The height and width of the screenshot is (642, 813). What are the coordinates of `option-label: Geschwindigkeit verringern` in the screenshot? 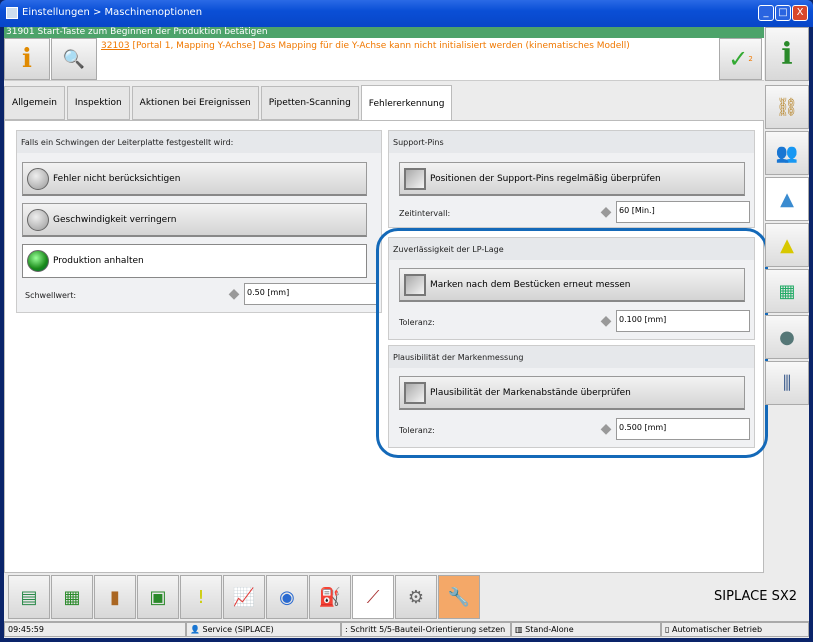 It's located at (115, 219).